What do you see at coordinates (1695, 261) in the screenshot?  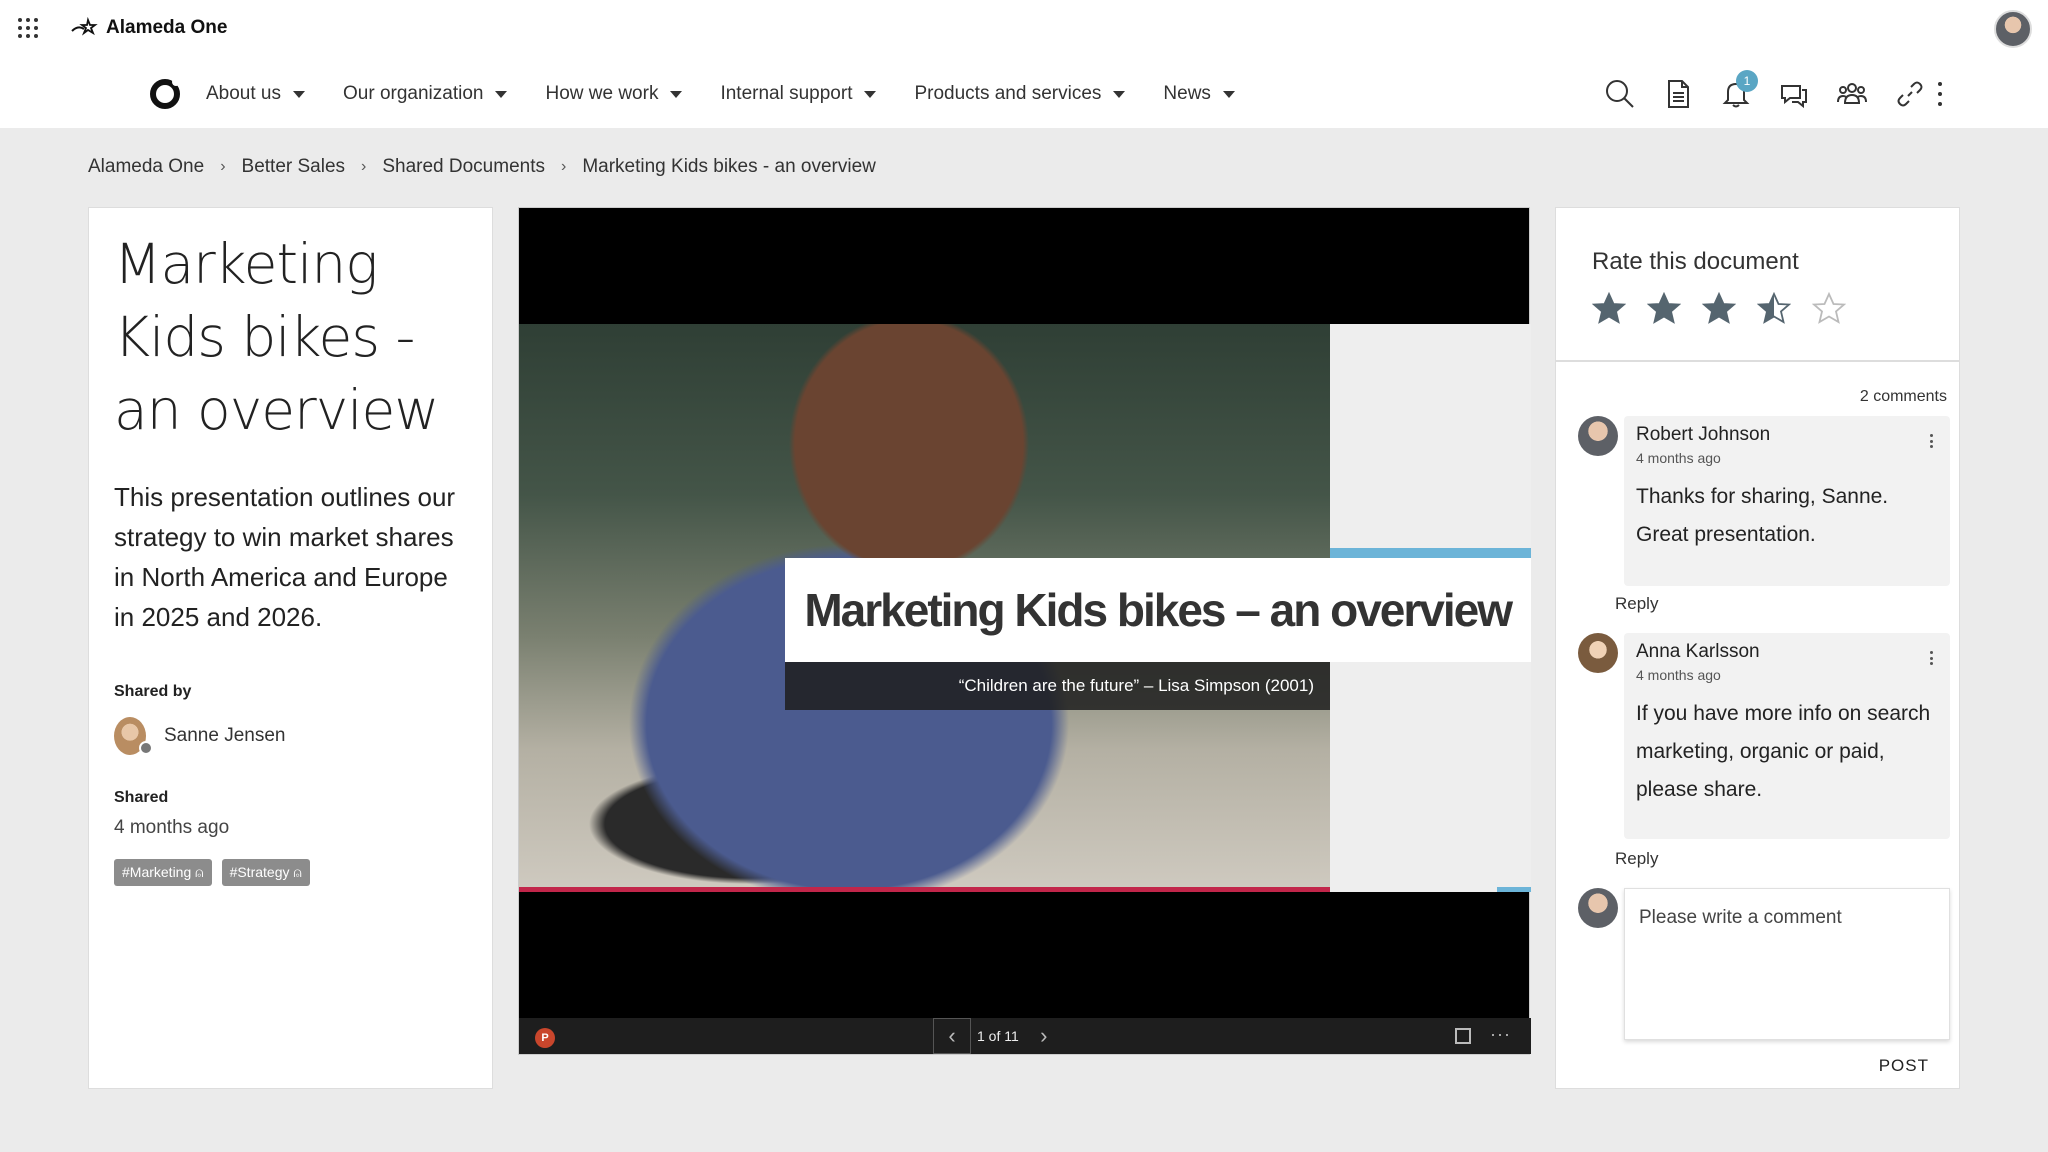 I see `rating-title: Rate this document` at bounding box center [1695, 261].